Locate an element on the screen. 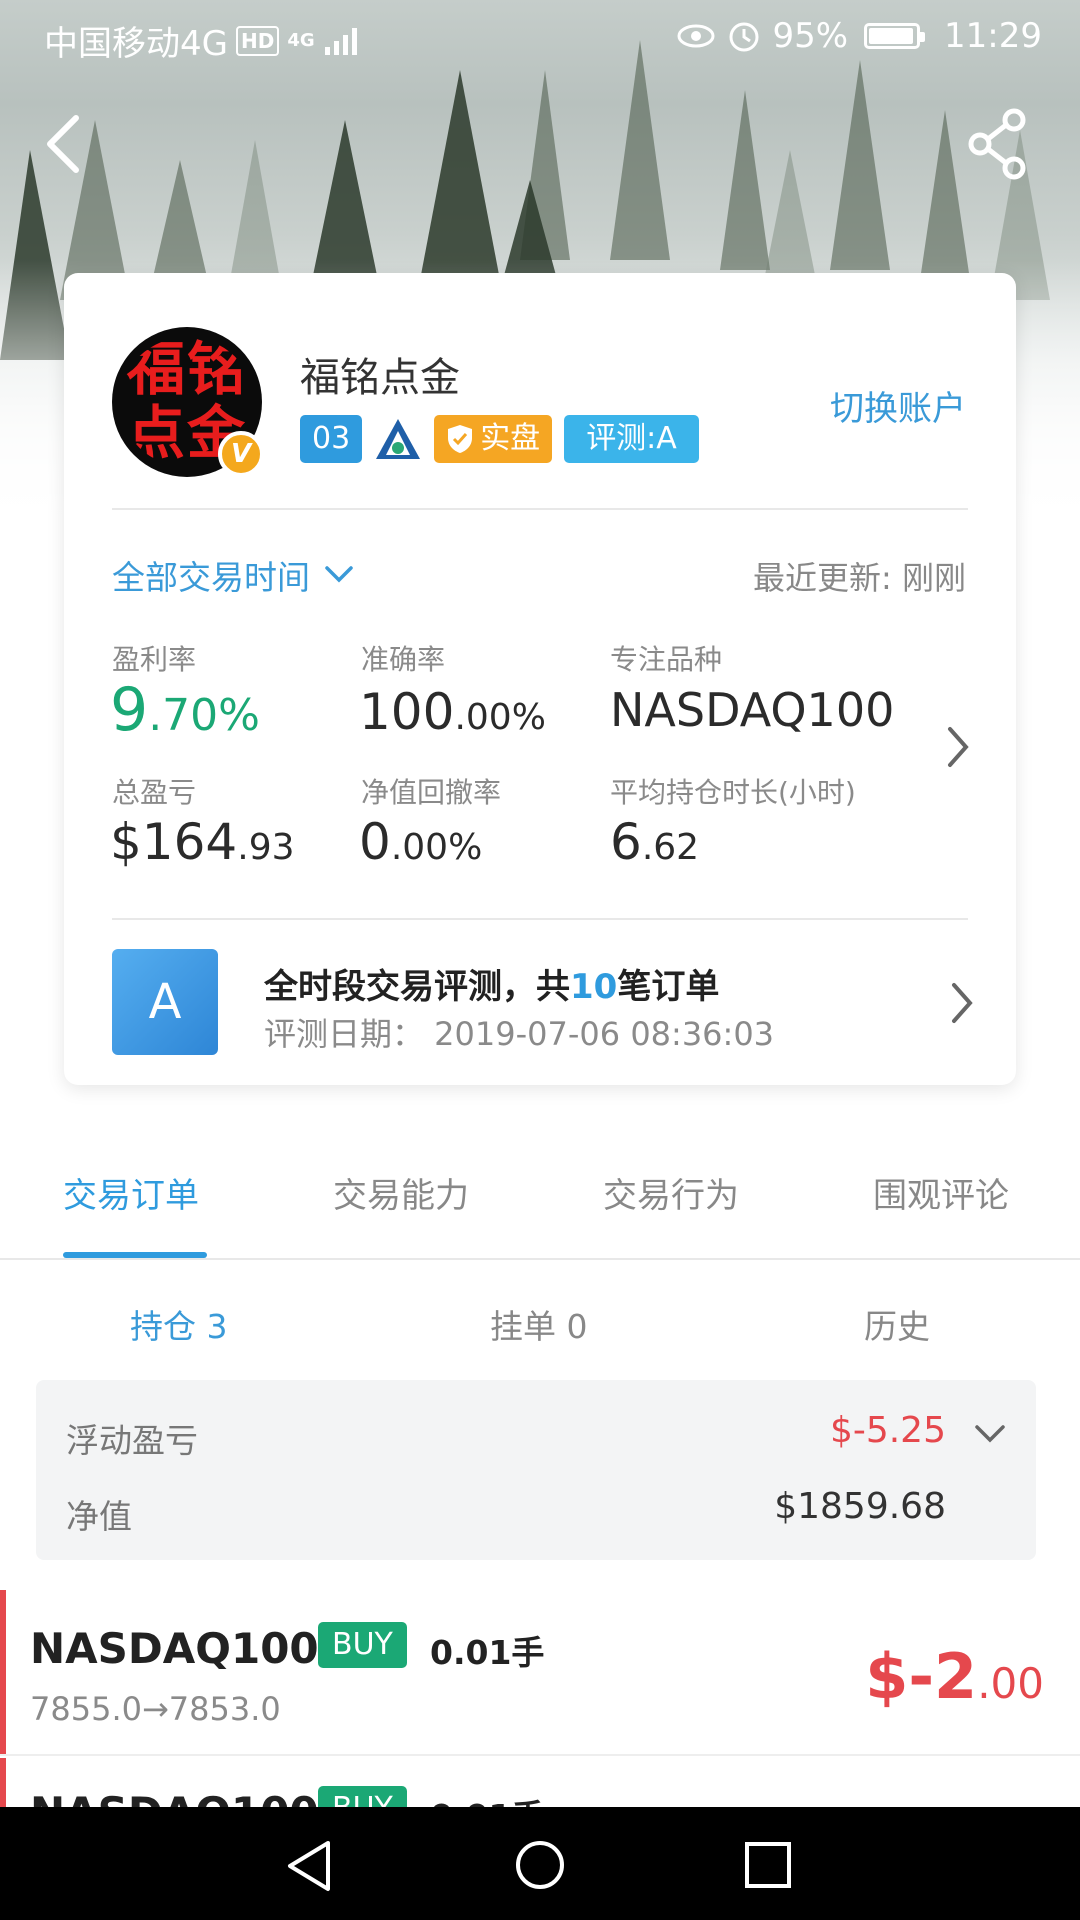  order-symbol: NASDAQ100 is located at coordinates (174, 1648).